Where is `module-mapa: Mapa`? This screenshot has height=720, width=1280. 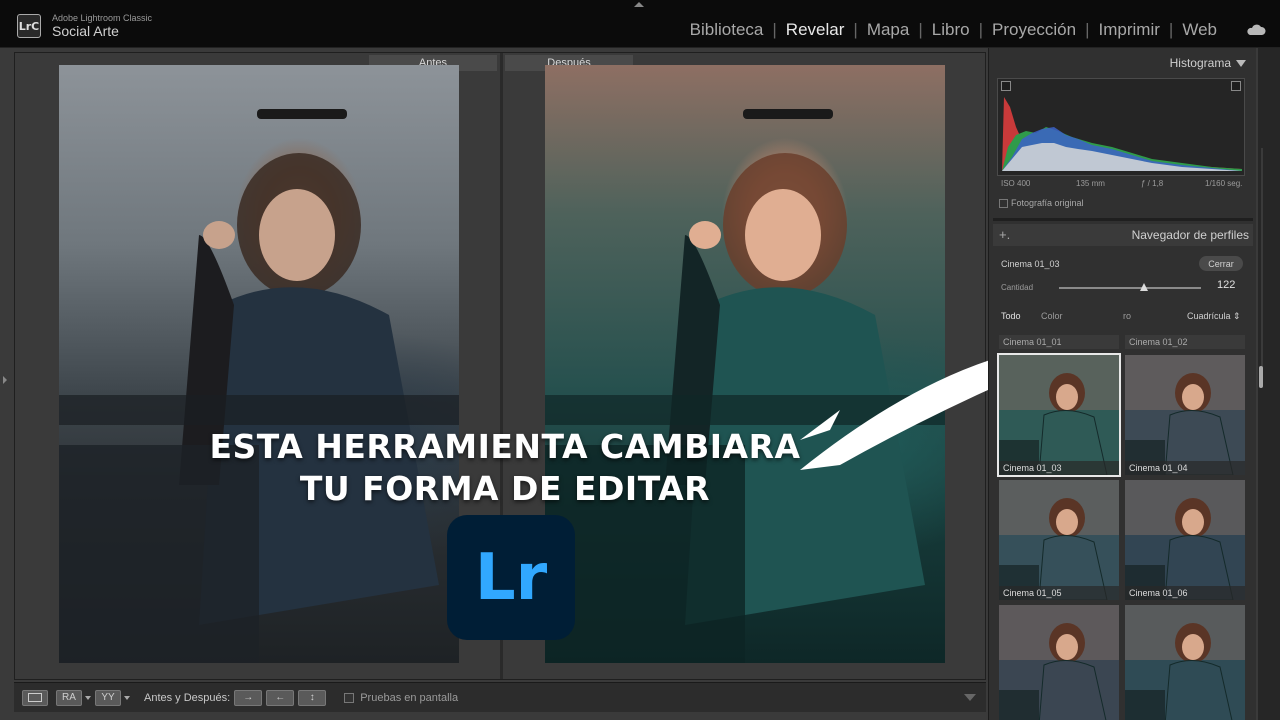
module-mapa: Mapa is located at coordinates (888, 30).